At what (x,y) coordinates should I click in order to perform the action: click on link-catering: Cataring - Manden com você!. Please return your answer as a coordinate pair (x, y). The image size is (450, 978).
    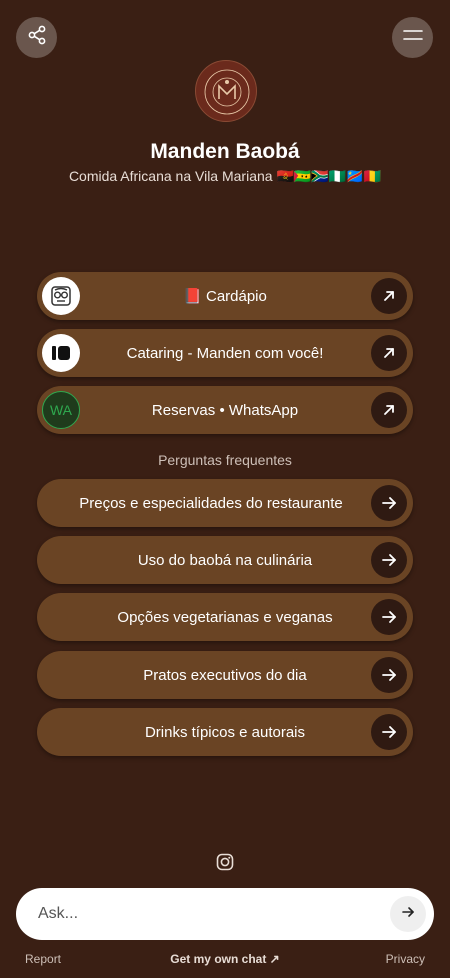
    Looking at the image, I should click on (225, 353).